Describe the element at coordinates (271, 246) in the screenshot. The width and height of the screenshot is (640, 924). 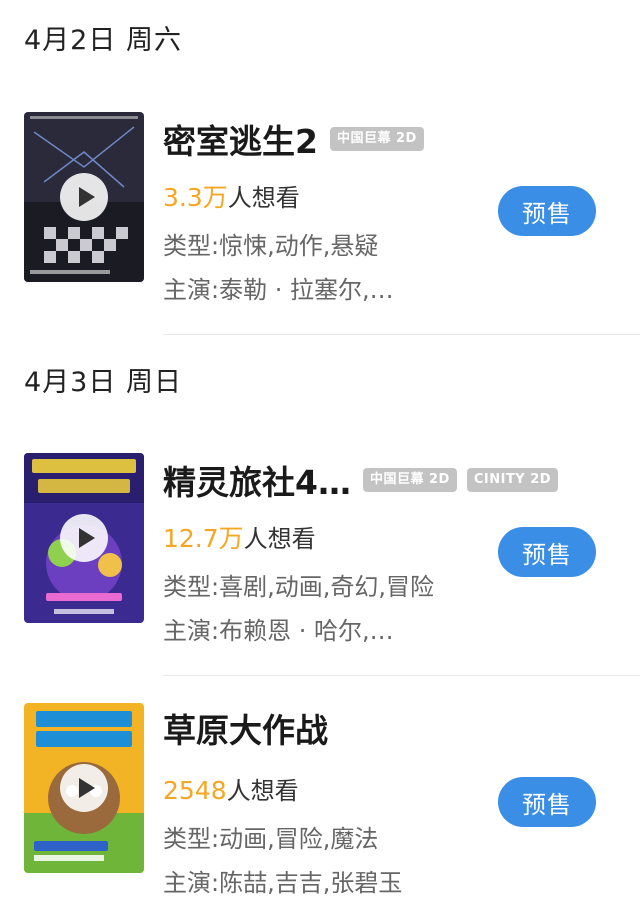
I see `movie-genre: 类型:惊悚,动作,悬疑` at that location.